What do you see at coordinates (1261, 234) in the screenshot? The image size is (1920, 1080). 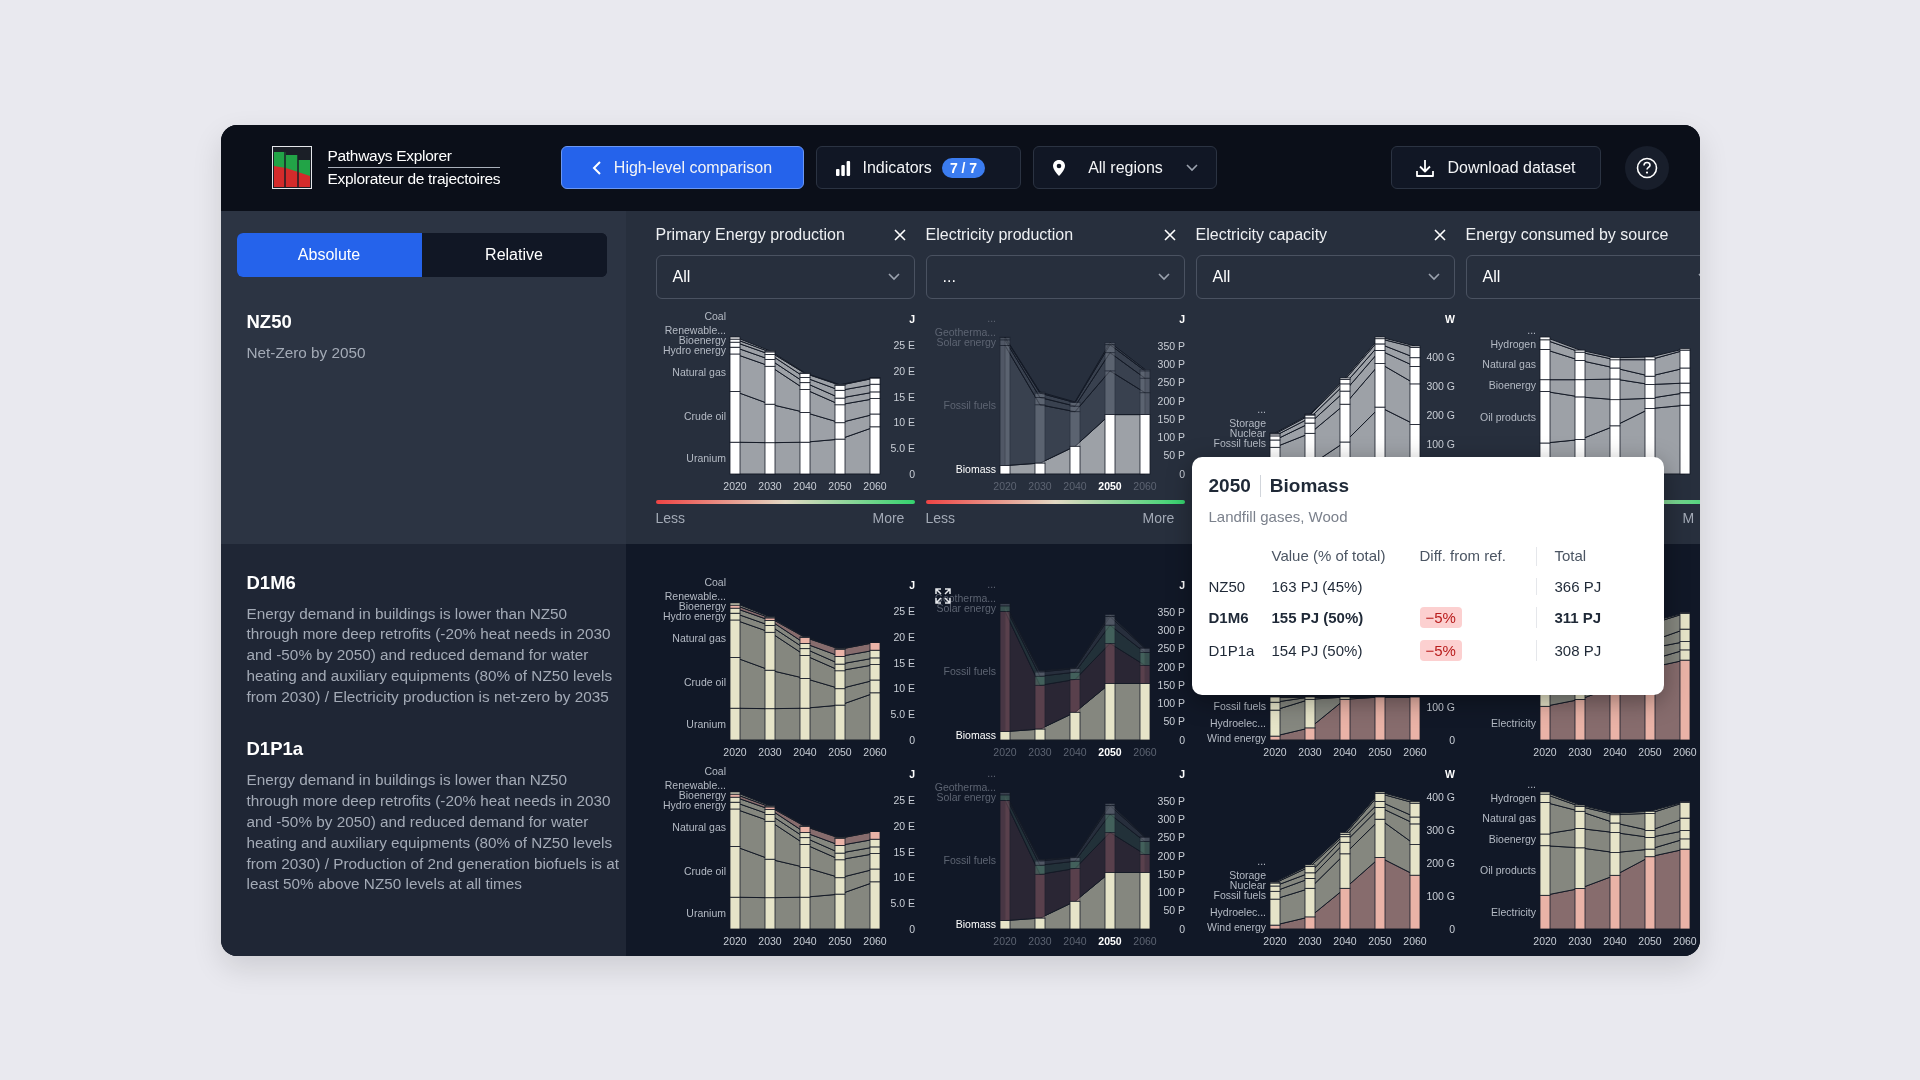 I see `indicator-title: Electricity capacity` at bounding box center [1261, 234].